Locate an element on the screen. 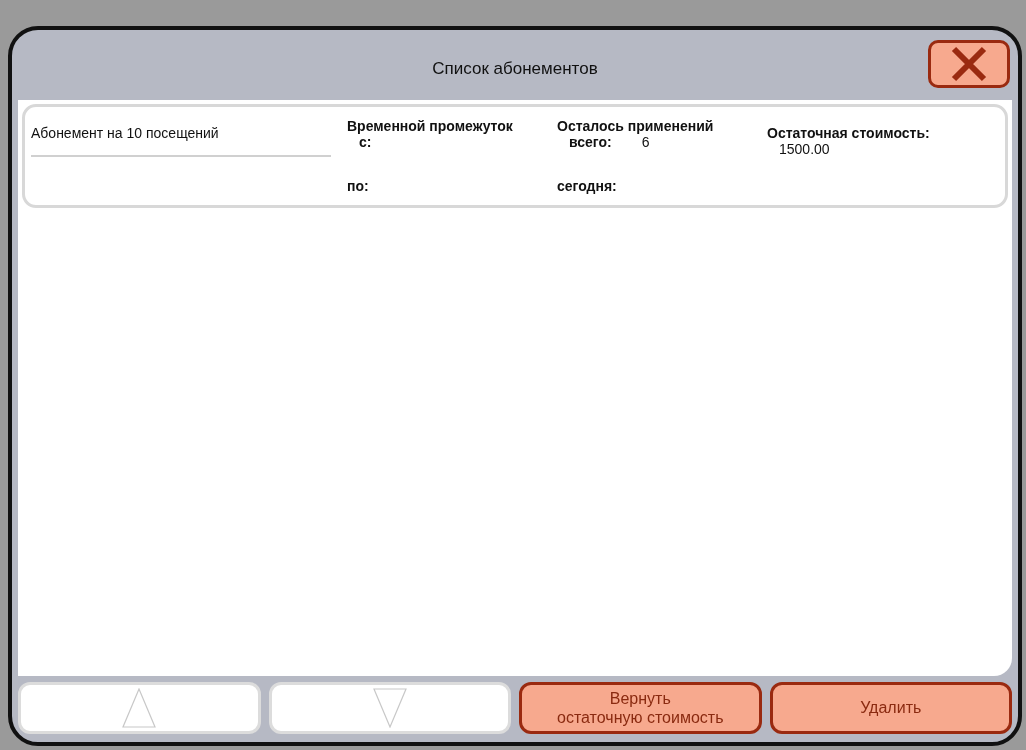  today-label: сегодня: is located at coordinates (587, 186).